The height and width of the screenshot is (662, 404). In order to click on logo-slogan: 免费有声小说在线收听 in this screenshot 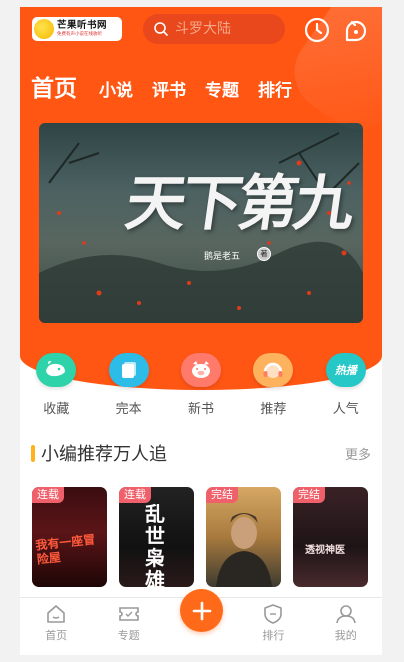, I will do `click(79, 34)`.